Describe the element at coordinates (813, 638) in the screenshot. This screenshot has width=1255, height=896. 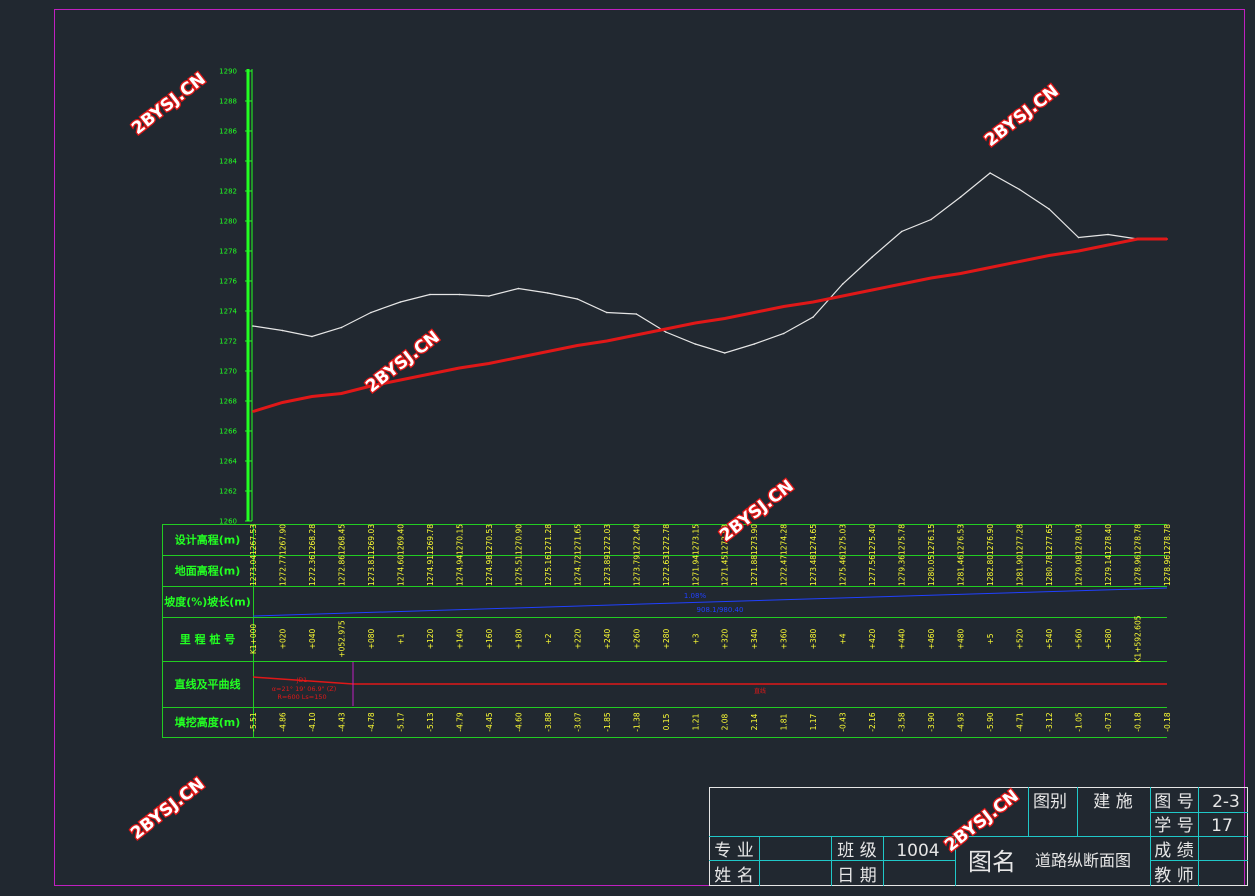
I see `station-cell: +380` at that location.